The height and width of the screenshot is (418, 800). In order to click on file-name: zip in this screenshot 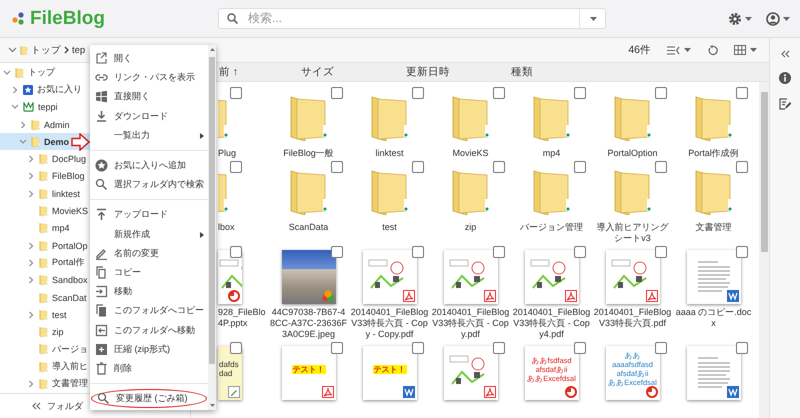, I will do `click(471, 227)`.